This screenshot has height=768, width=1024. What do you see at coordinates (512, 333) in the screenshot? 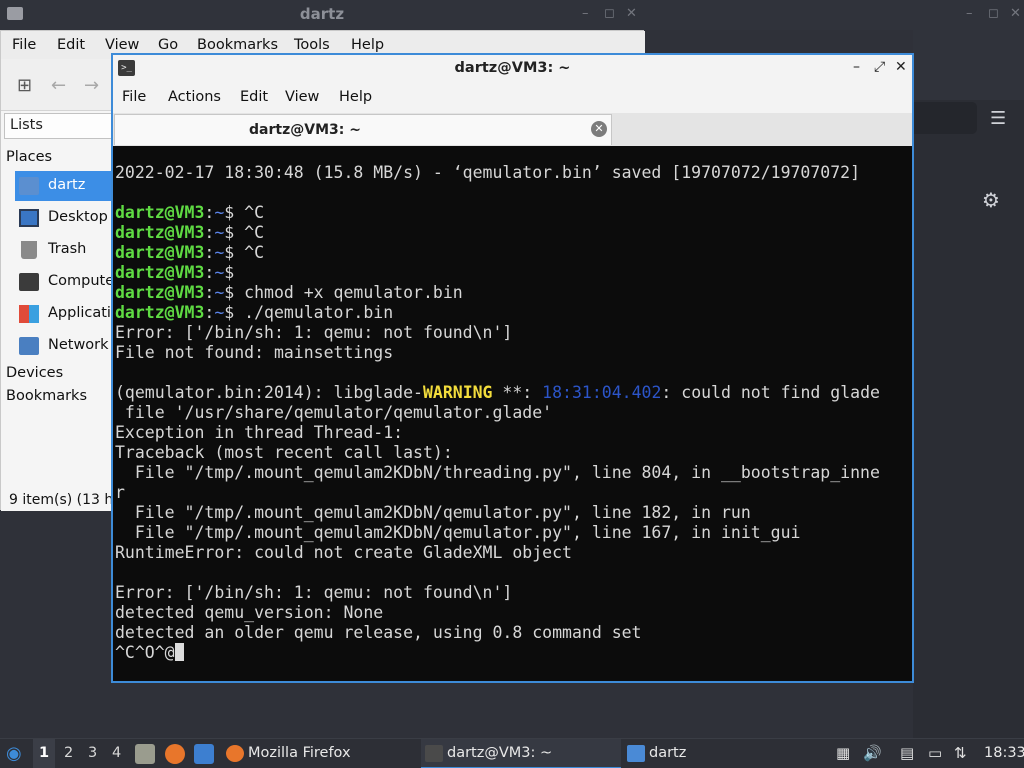
I see `terminal-line: Error: ['/bin/sh: 1: qemu: not found\n']` at bounding box center [512, 333].